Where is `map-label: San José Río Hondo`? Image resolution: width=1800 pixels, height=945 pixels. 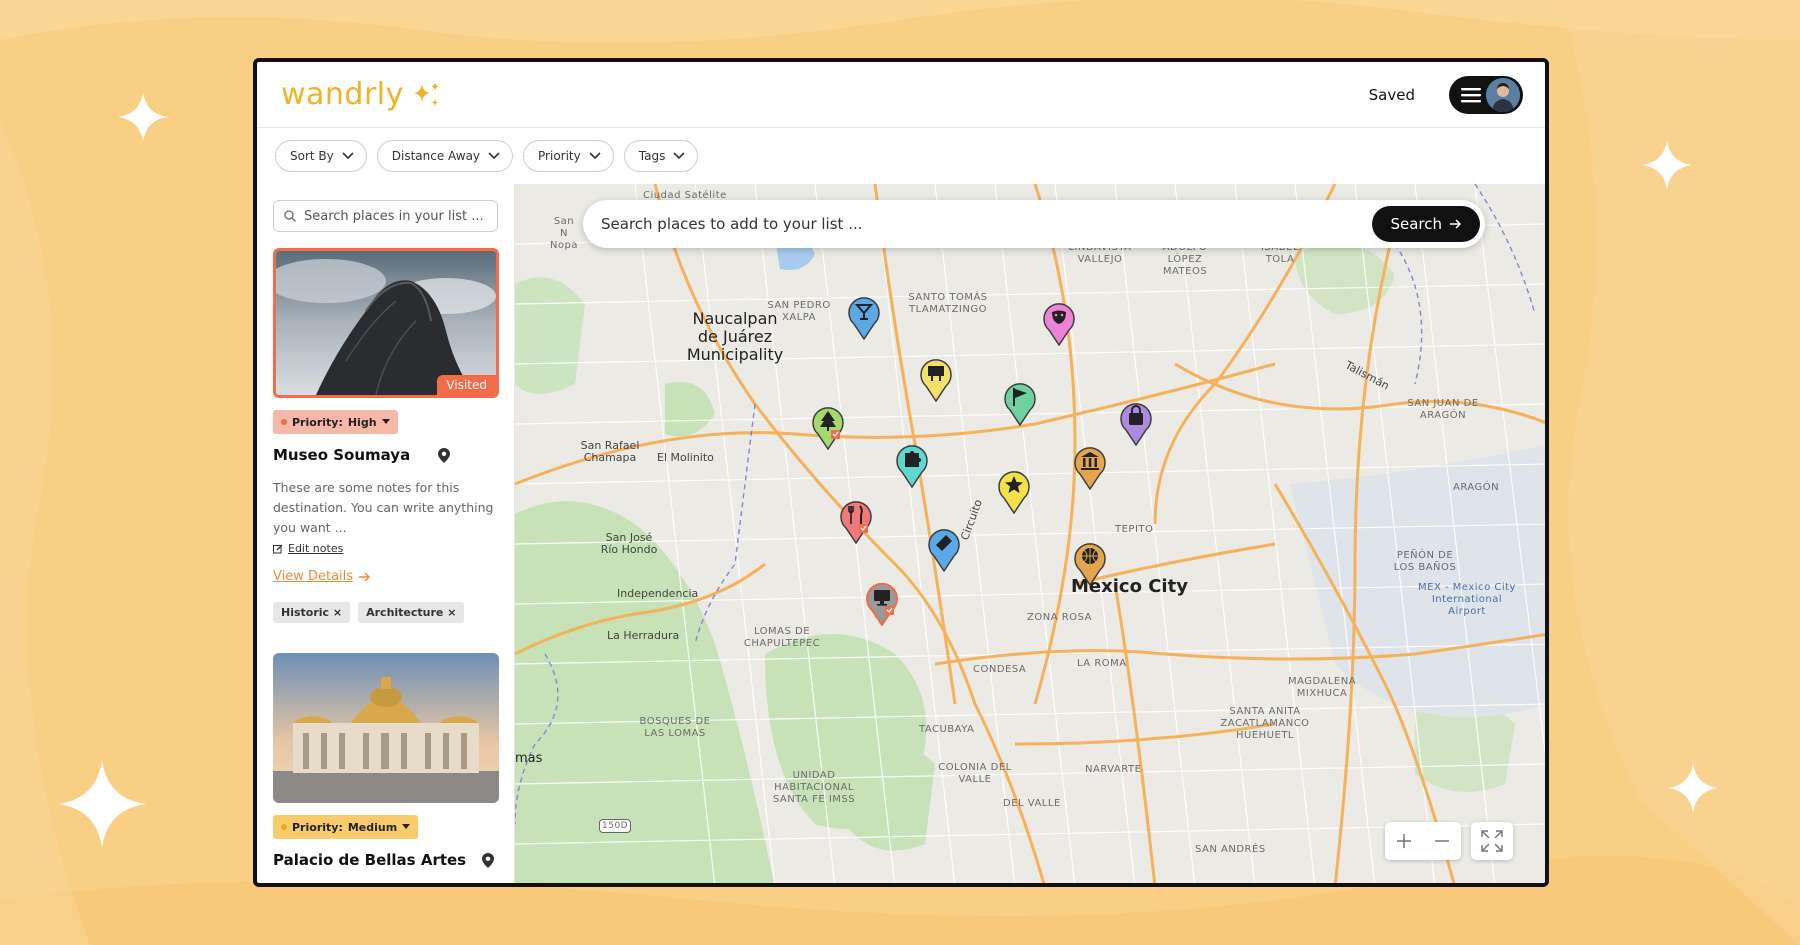 map-label: San José Río Hondo is located at coordinates (629, 543).